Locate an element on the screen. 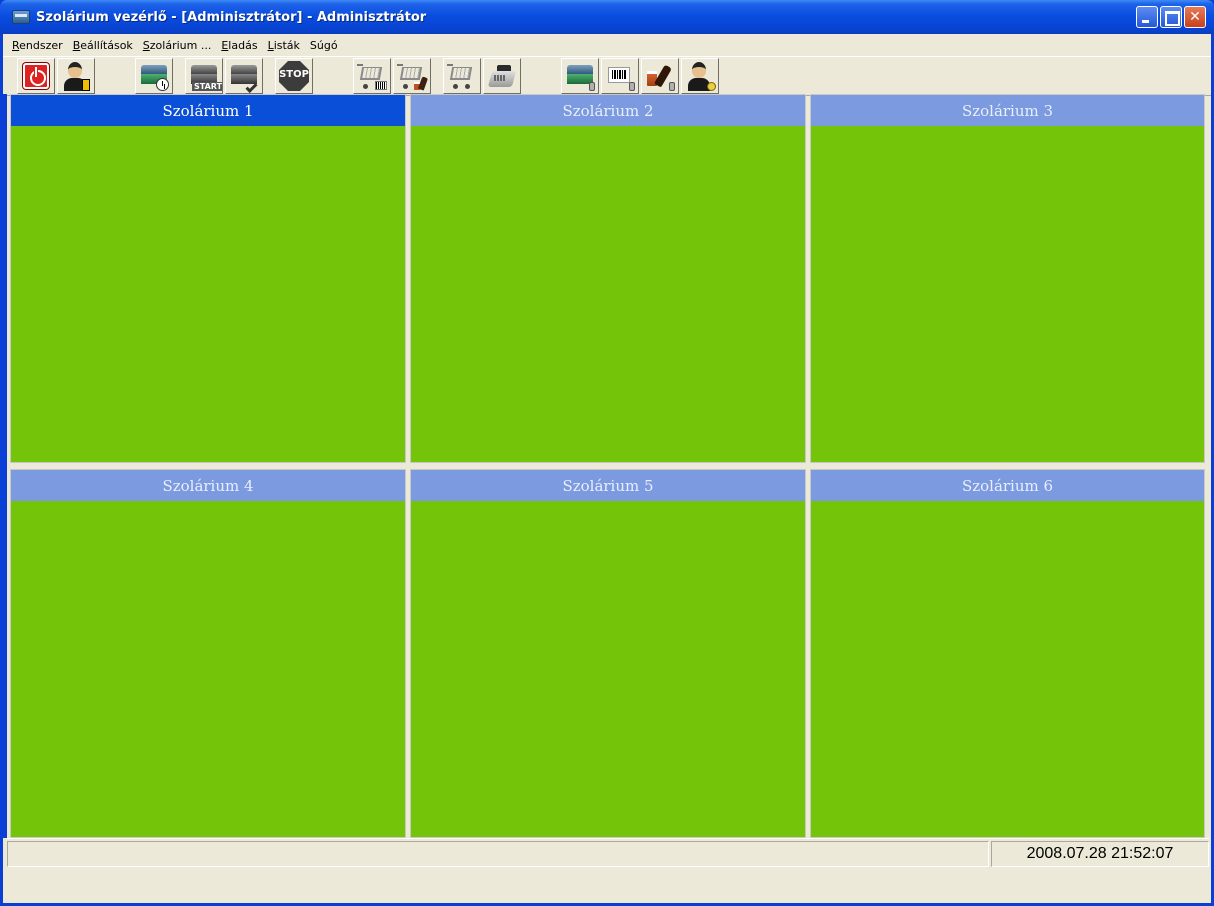 The height and width of the screenshot is (906, 1214). maximize-button is located at coordinates (1171, 17).